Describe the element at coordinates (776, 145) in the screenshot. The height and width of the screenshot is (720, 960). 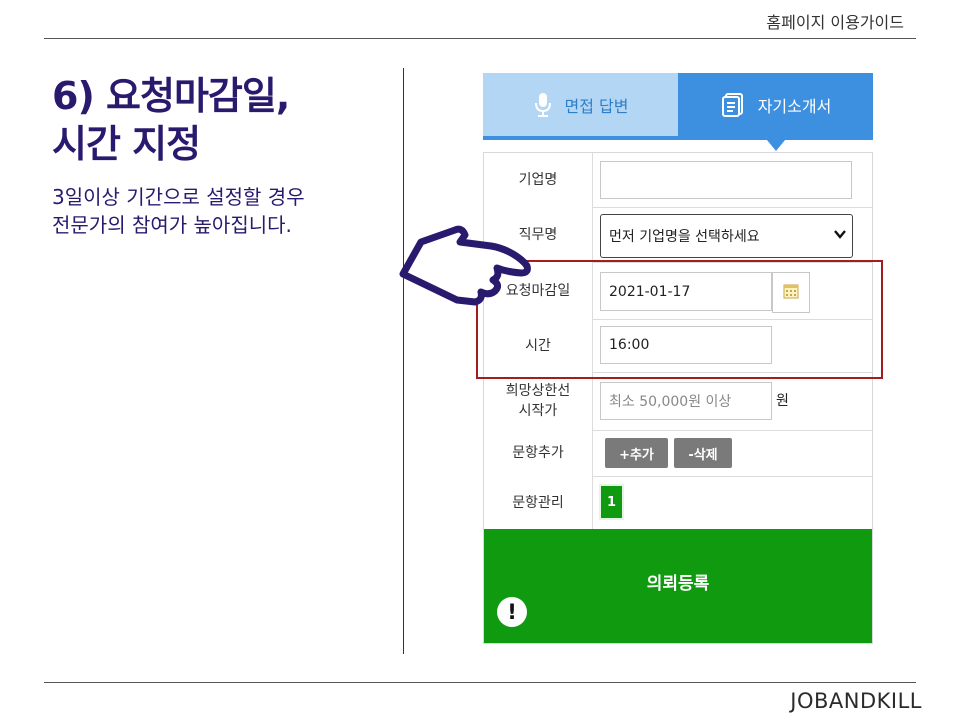
I see `active-tab-indicator` at that location.